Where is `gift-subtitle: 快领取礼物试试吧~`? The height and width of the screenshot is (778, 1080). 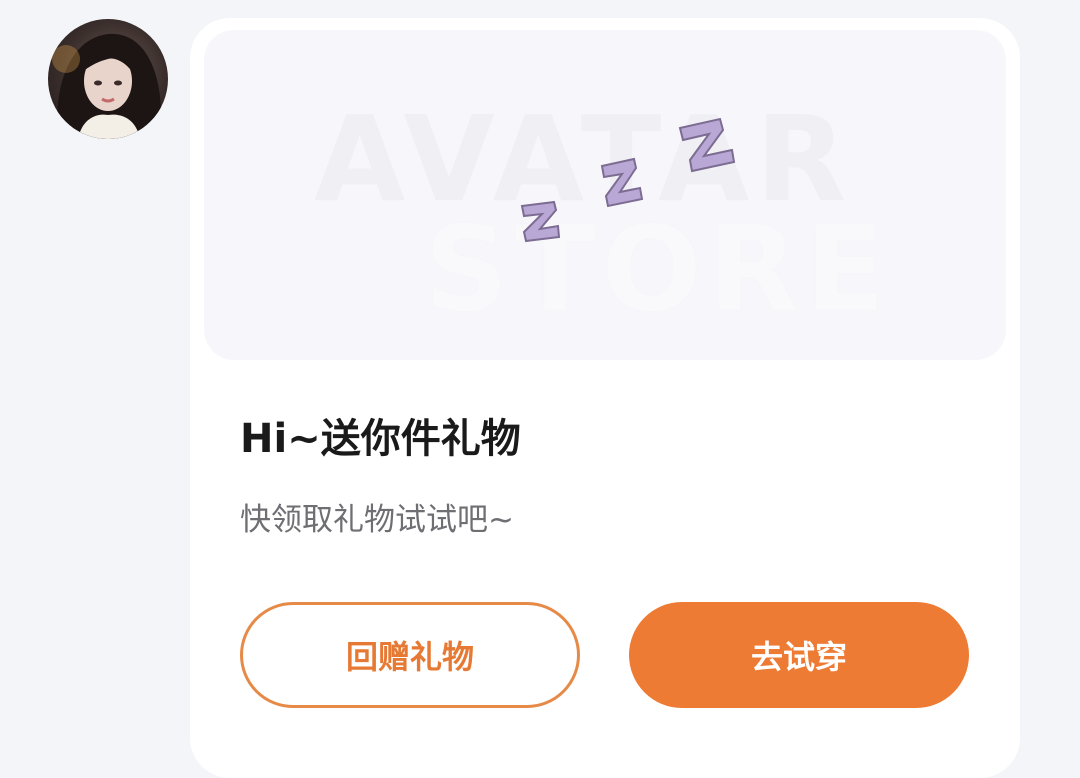 gift-subtitle: 快领取礼物试试吧~ is located at coordinates (377, 520).